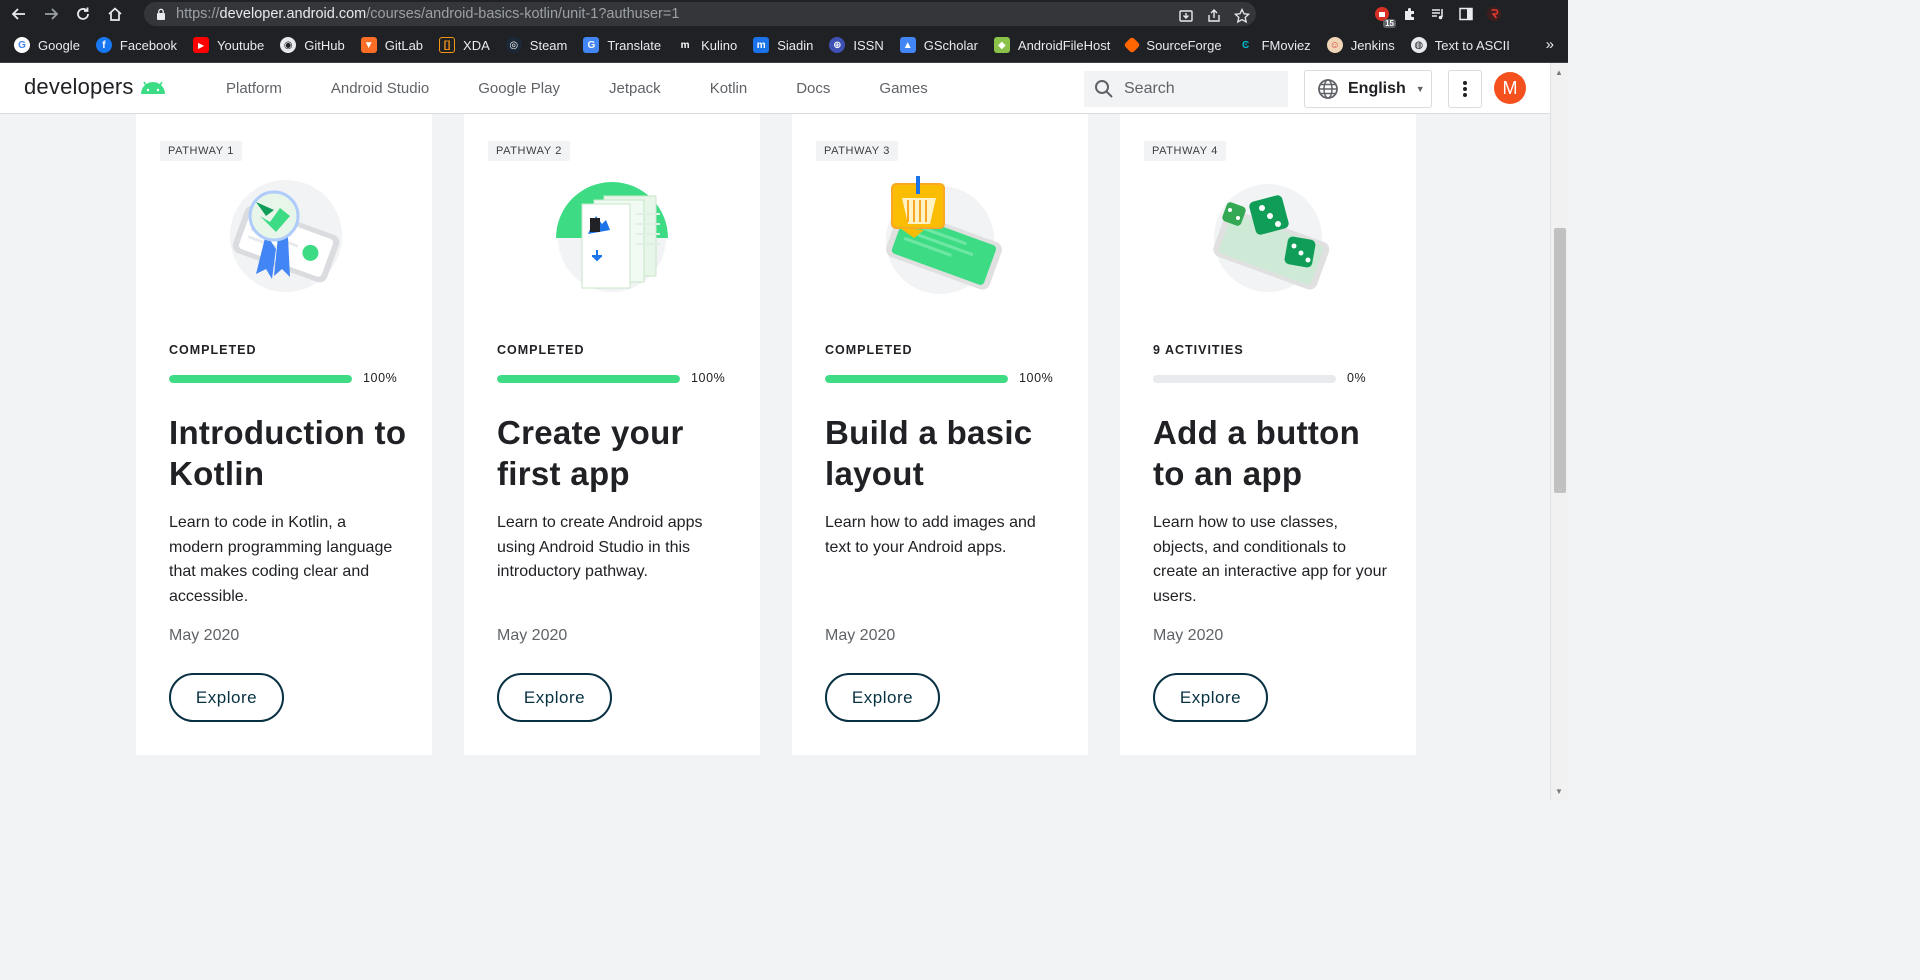 The image size is (1920, 980). Describe the element at coordinates (591, 45) in the screenshot. I see `translate-icon: G` at that location.